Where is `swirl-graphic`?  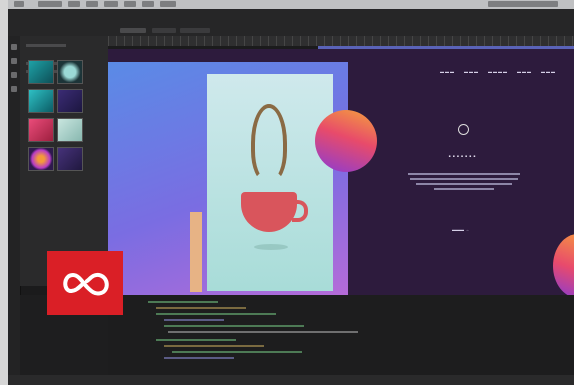
swirl-graphic is located at coordinates (269, 143).